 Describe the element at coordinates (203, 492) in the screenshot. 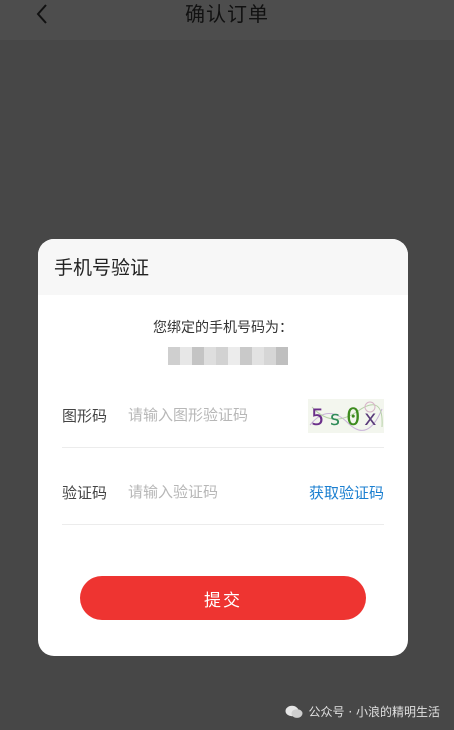

I see `sms-code-input` at that location.